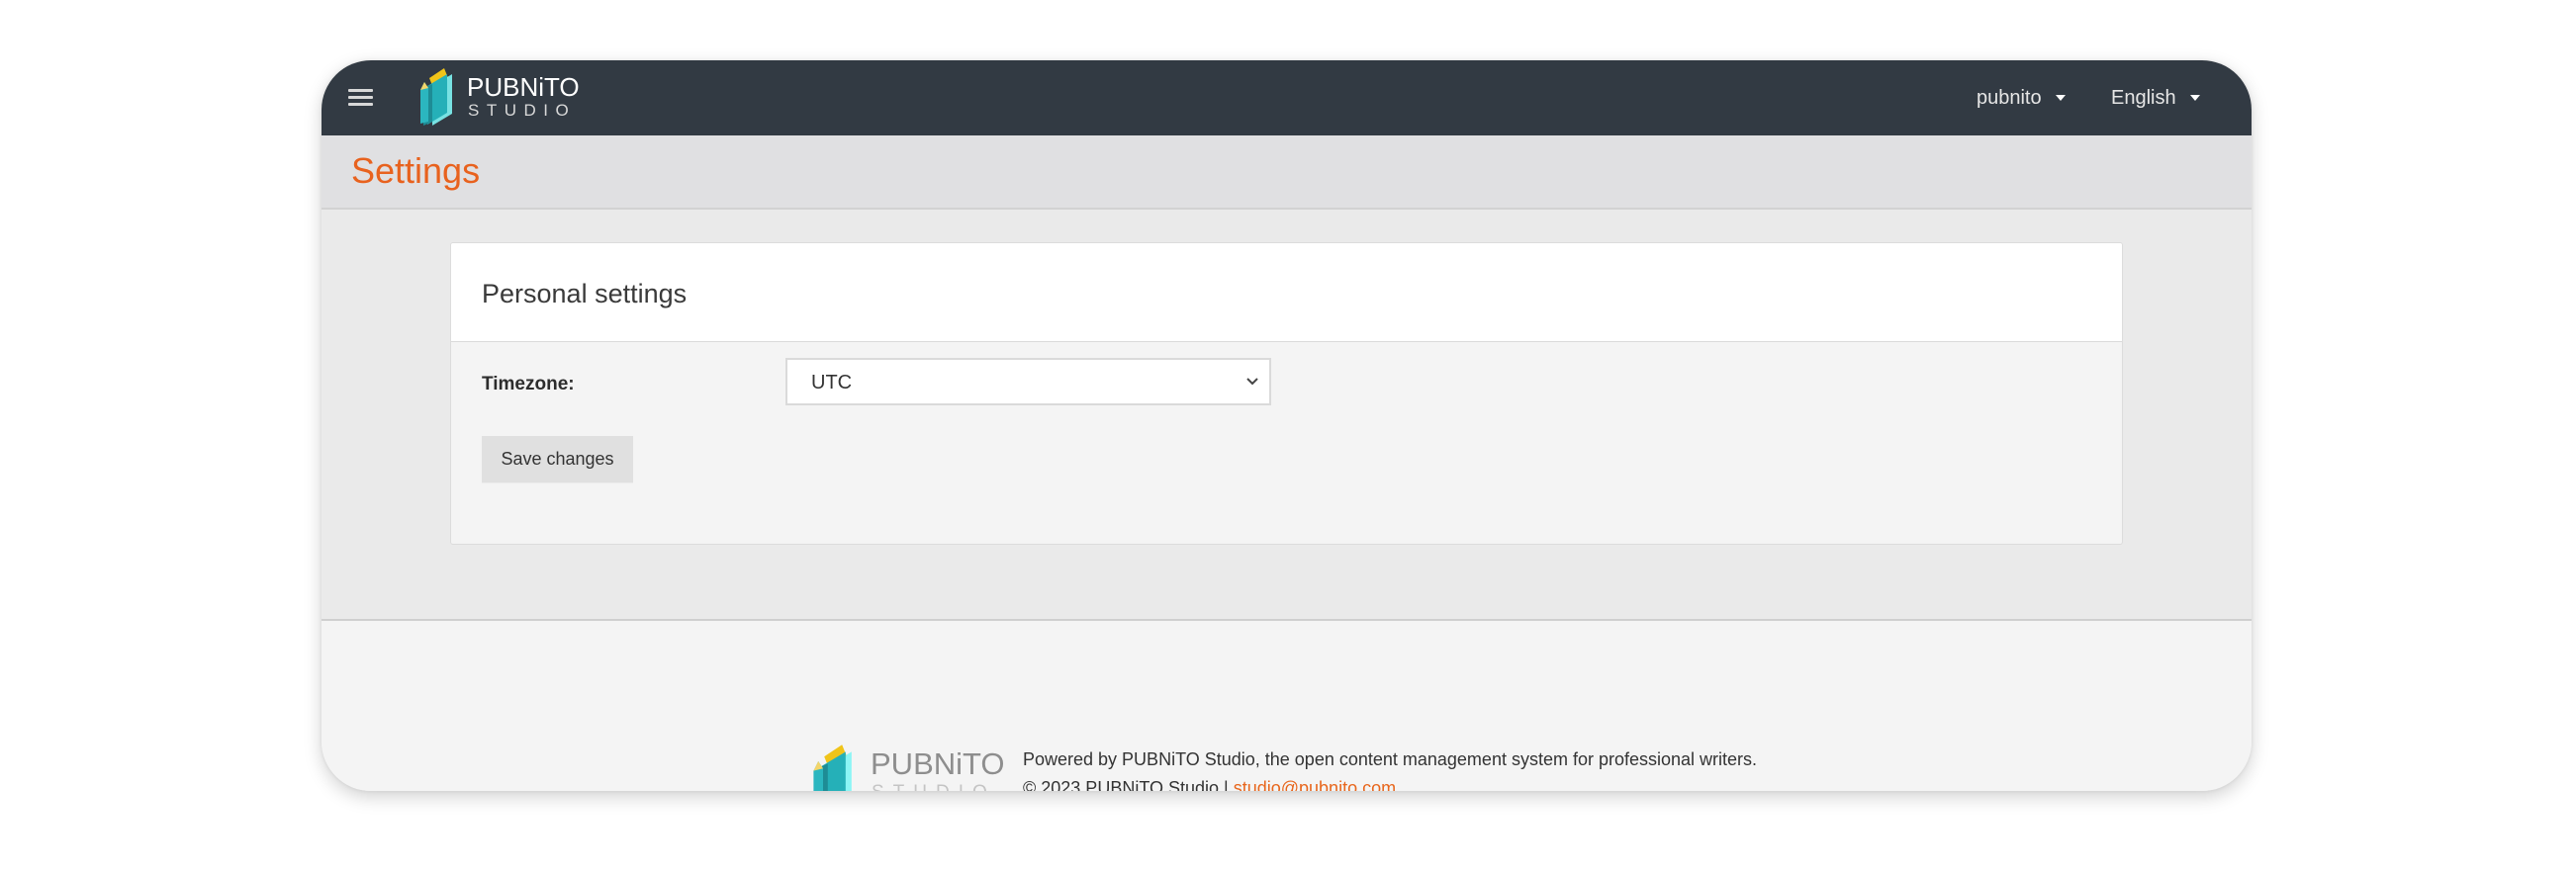 Image resolution: width=2576 pixels, height=874 pixels. What do you see at coordinates (529, 384) in the screenshot?
I see `timezone-label: Timezone:` at bounding box center [529, 384].